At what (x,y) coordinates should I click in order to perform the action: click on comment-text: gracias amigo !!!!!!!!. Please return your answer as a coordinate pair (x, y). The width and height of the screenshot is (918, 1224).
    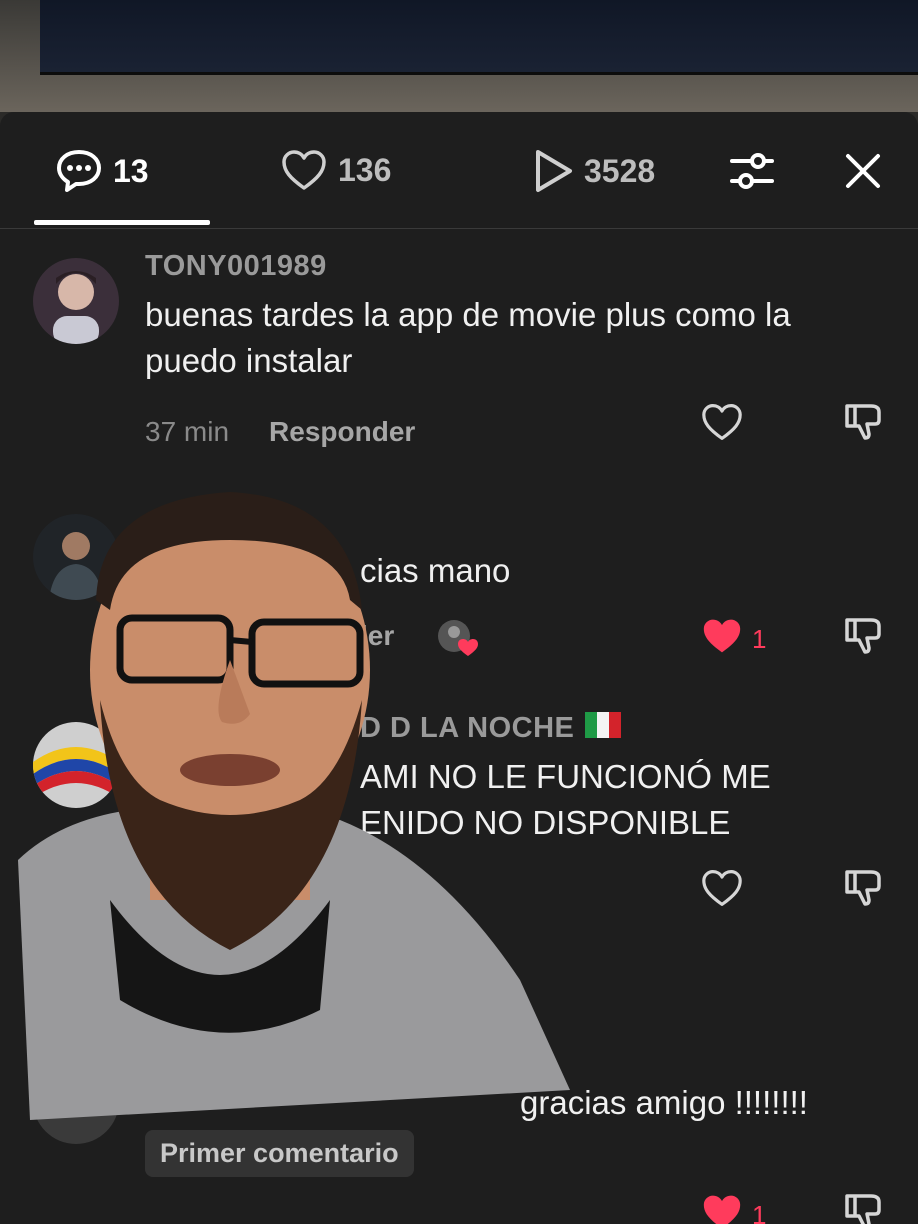
    Looking at the image, I should click on (664, 1102).